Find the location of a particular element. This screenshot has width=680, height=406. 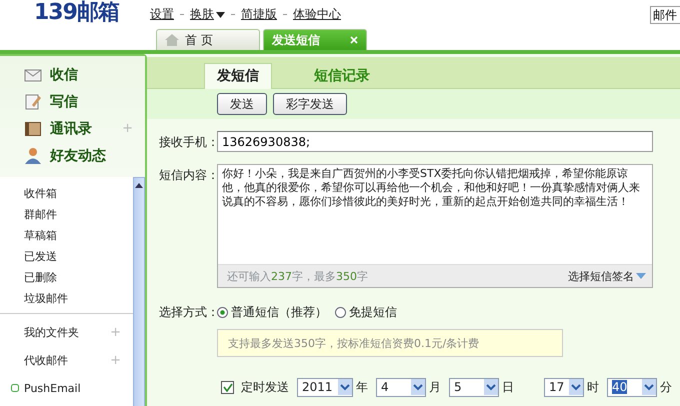

search-field: 邮件 is located at coordinates (665, 15).